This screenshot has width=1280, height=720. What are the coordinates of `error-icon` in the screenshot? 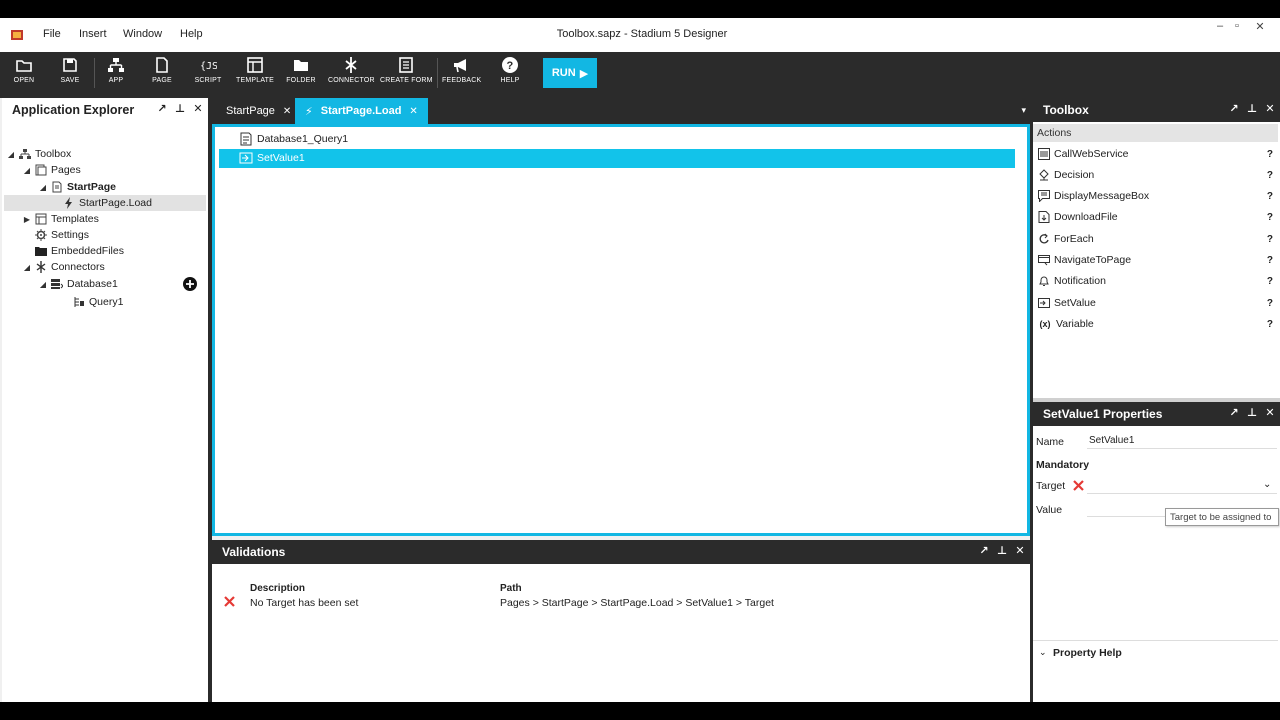 It's located at (229, 601).